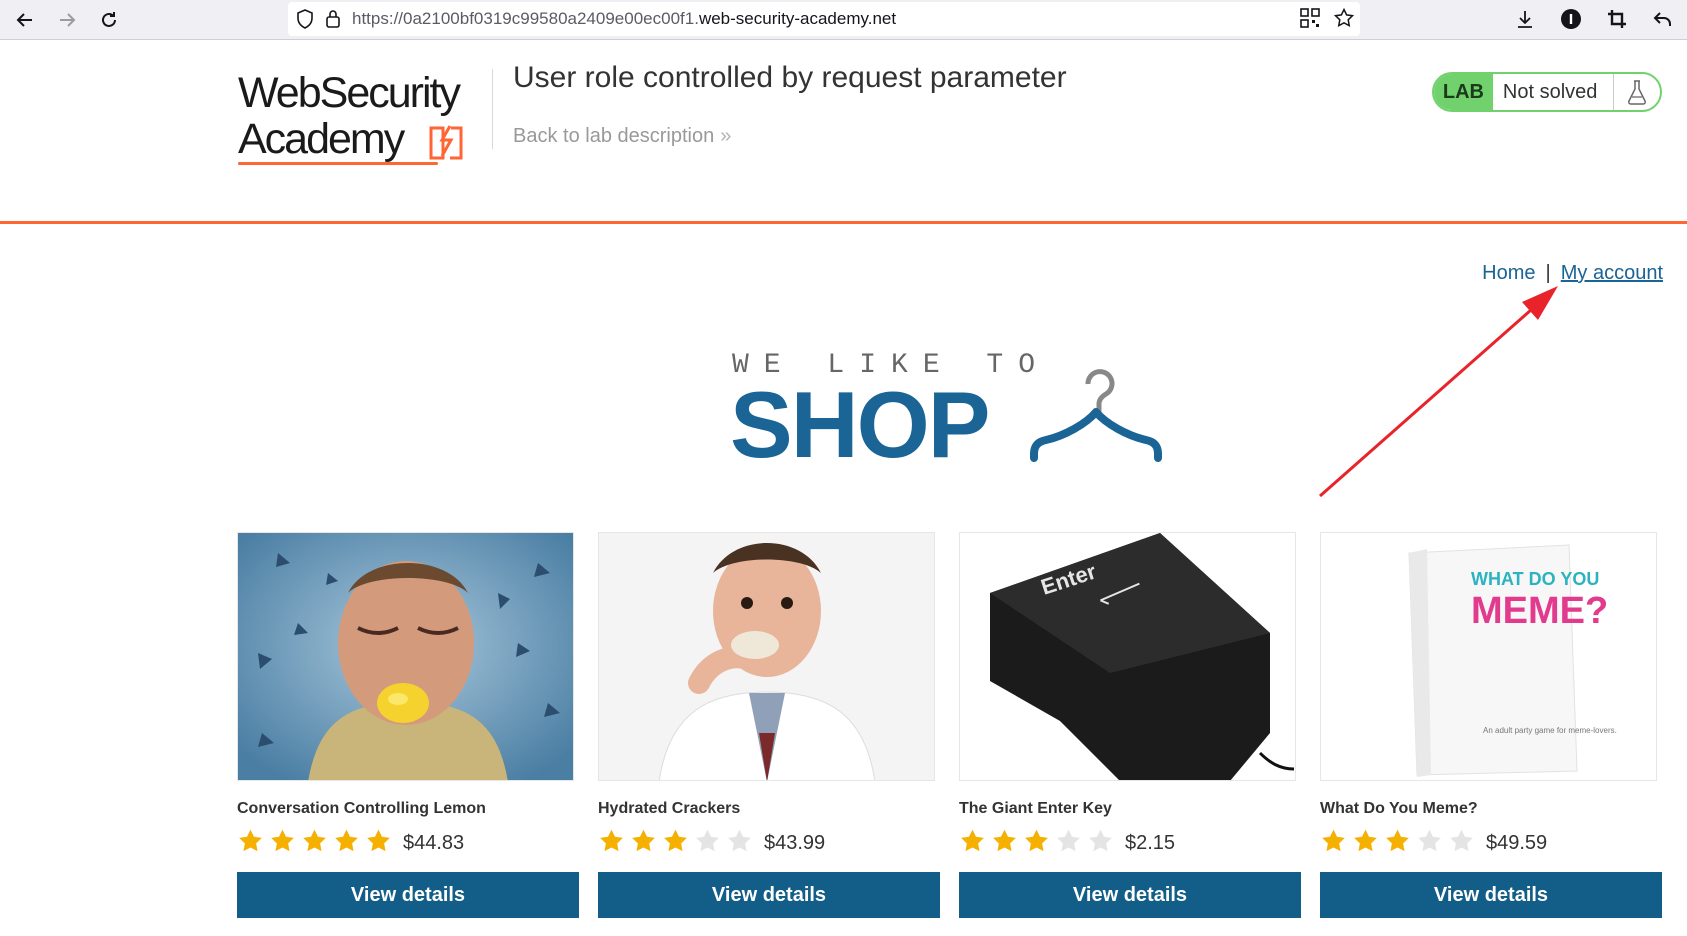  Describe the element at coordinates (1617, 19) in the screenshot. I see `crop-icon` at that location.